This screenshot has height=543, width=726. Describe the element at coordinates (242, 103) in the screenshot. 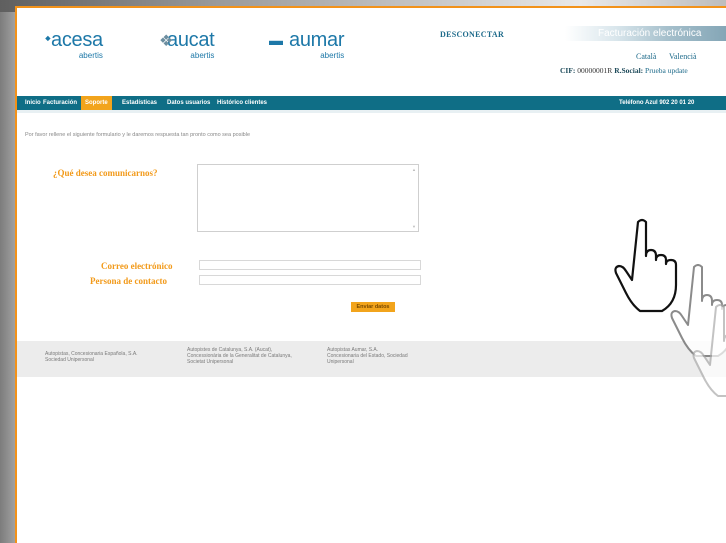

I see `nav-item-historico-clientes: Histórico clientes` at that location.